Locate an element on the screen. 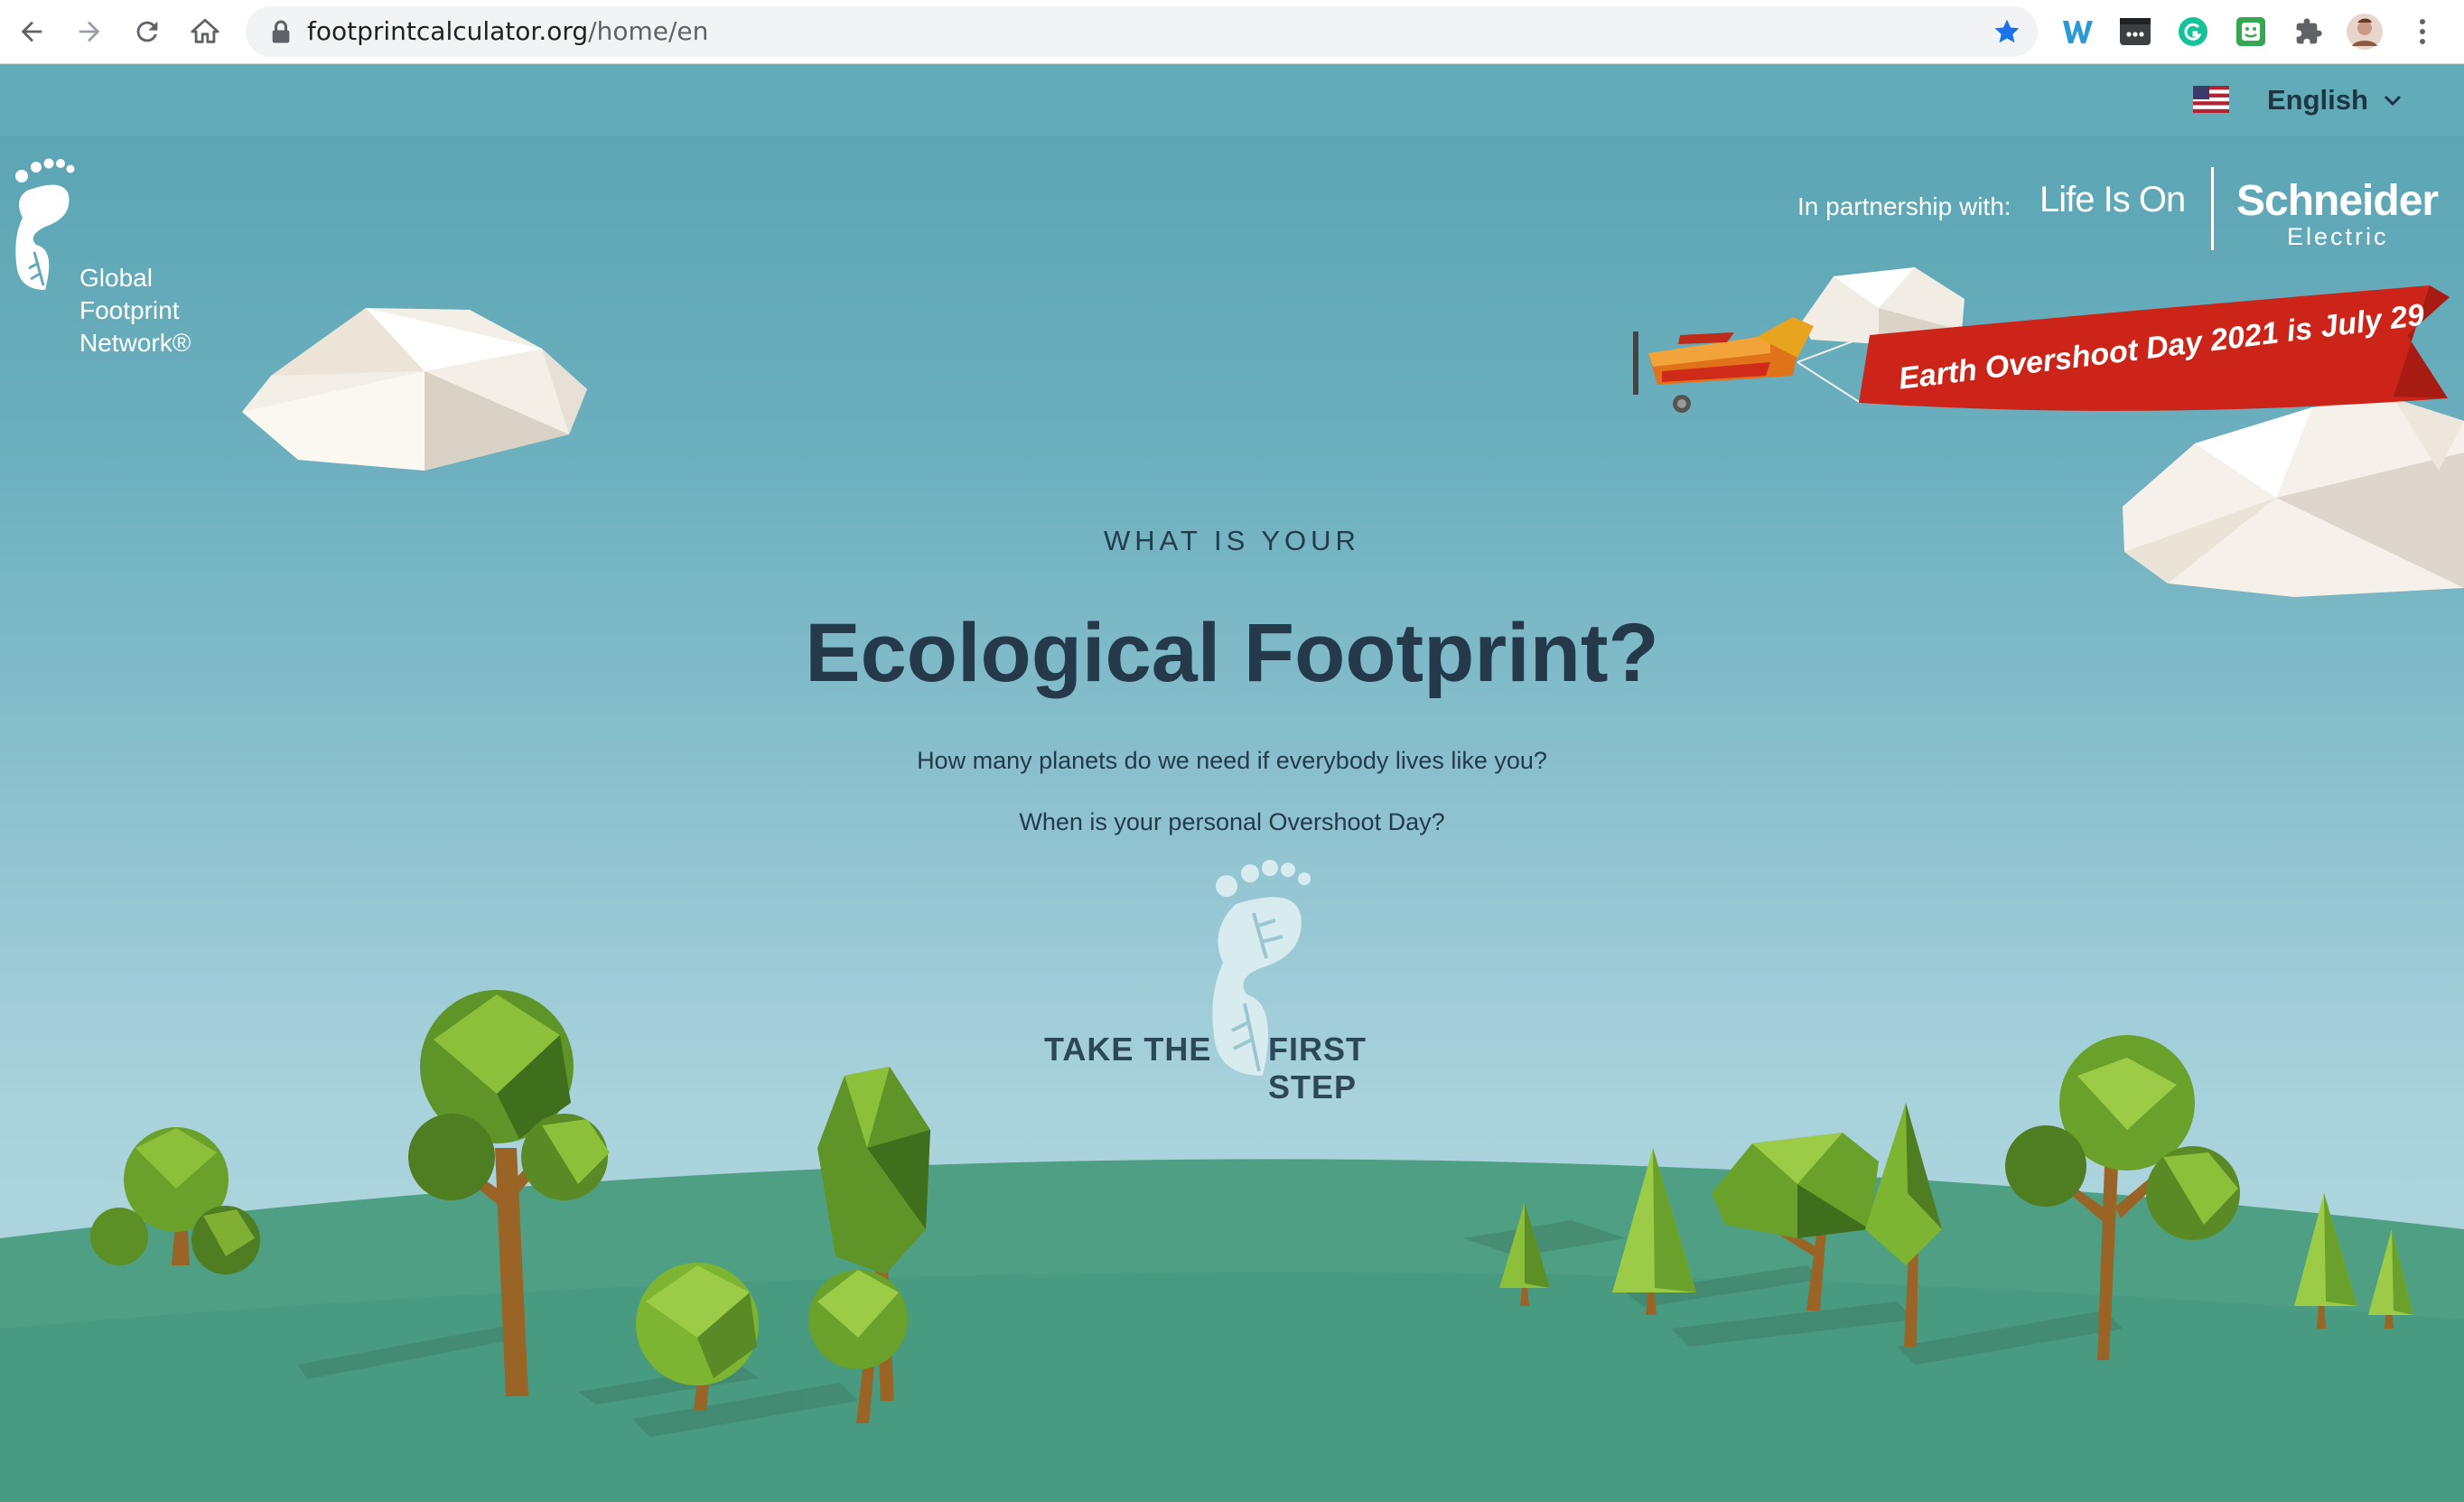 The width and height of the screenshot is (2464, 1502). grammarly-button is located at coordinates (2193, 32).